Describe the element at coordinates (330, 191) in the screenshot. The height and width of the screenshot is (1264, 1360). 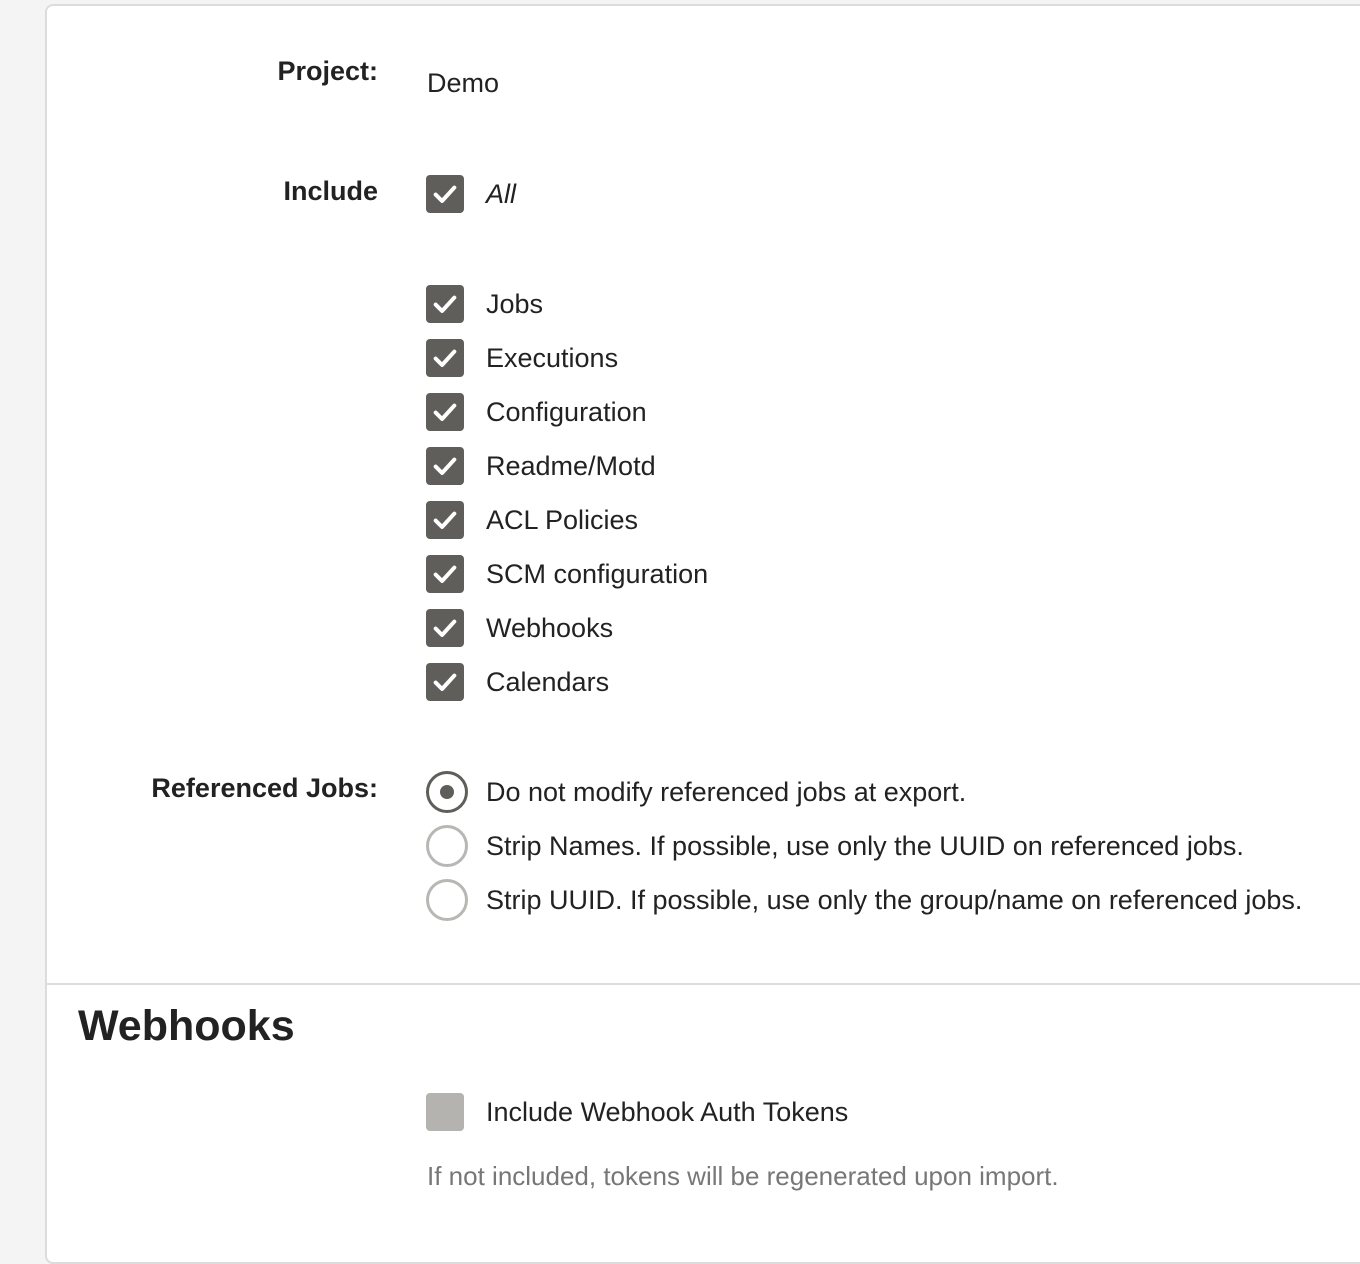
I see `include-label: Include` at that location.